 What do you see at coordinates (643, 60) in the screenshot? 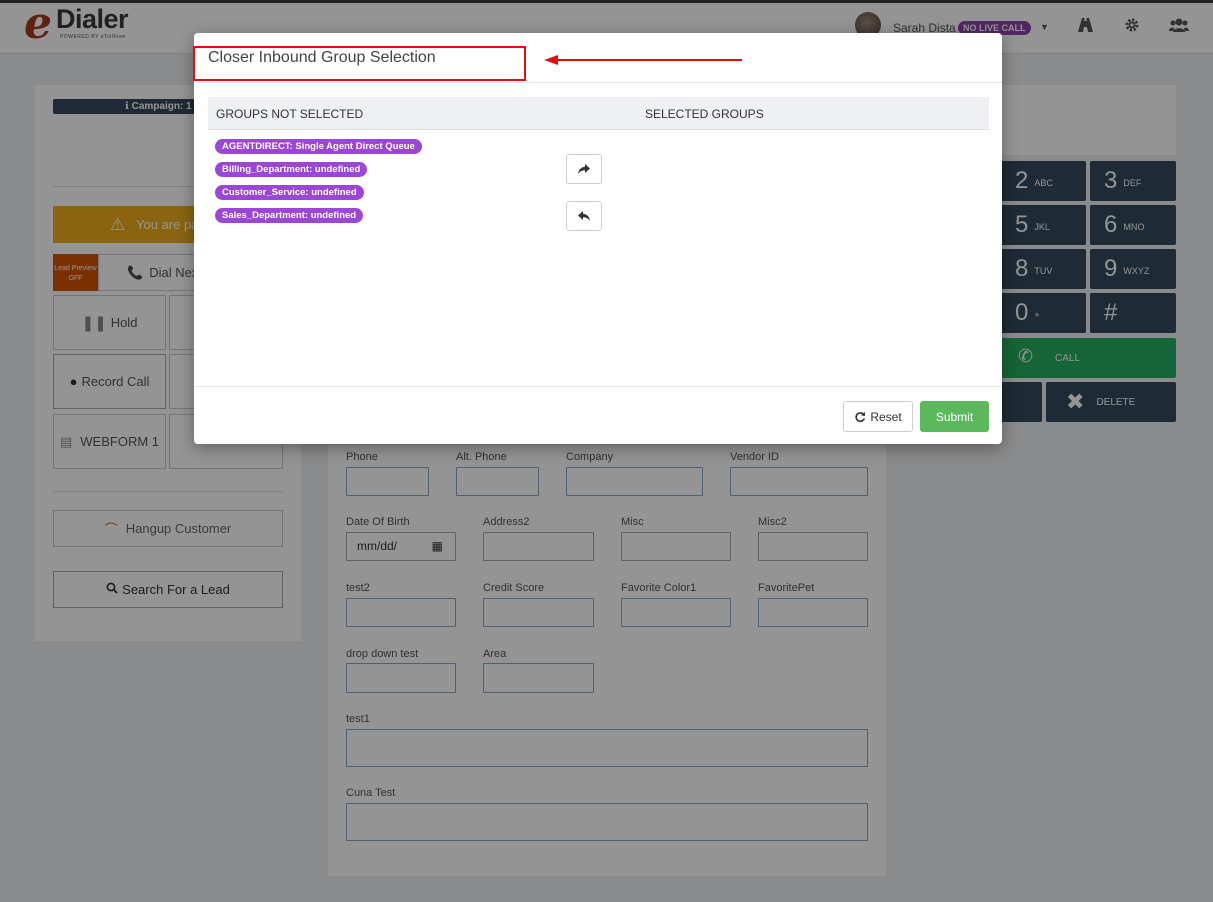
I see `annotation-arrow-icon` at bounding box center [643, 60].